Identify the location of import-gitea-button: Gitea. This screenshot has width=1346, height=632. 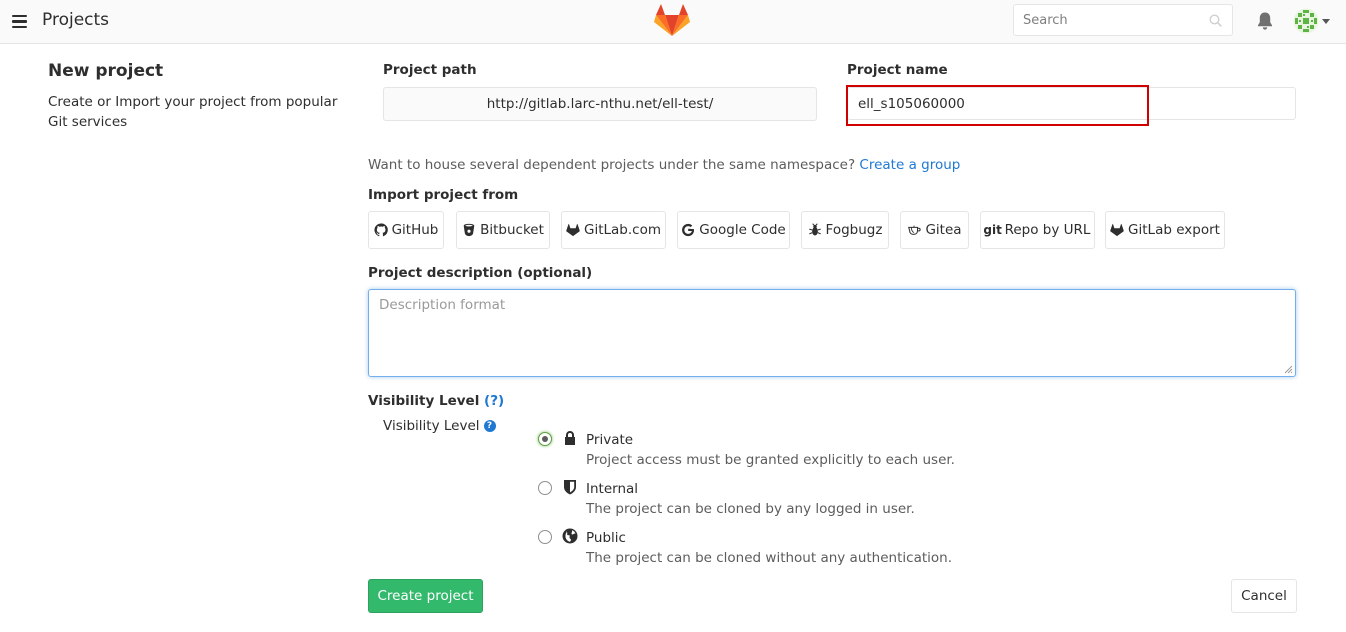
(934, 230).